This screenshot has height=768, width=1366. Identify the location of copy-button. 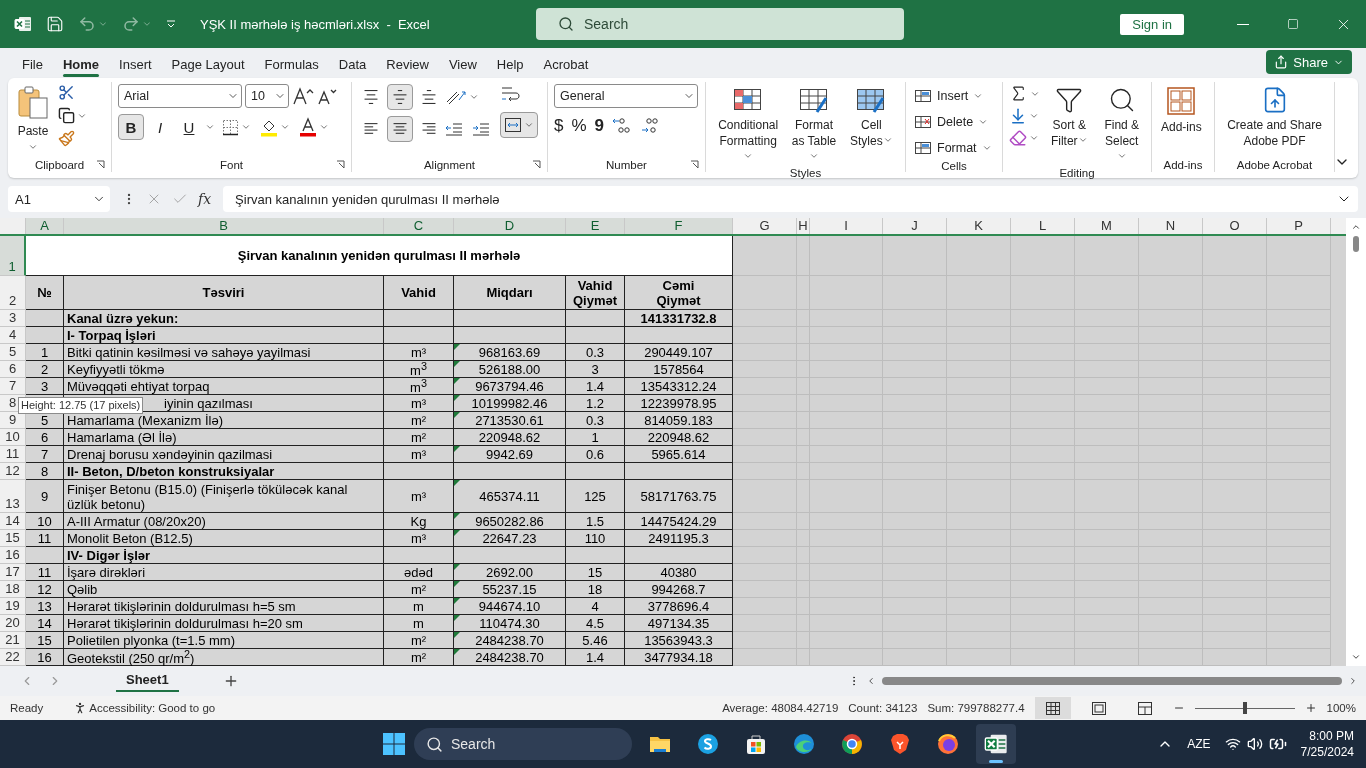
(72, 115).